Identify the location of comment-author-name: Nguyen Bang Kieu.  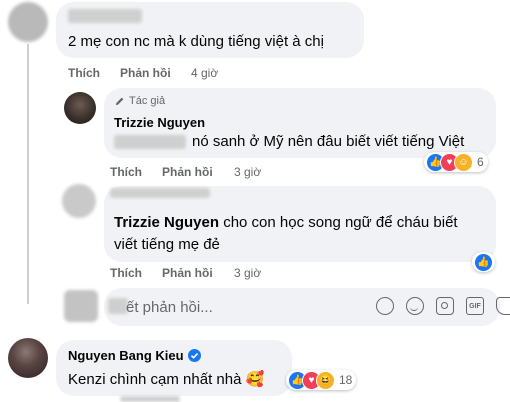
(126, 355).